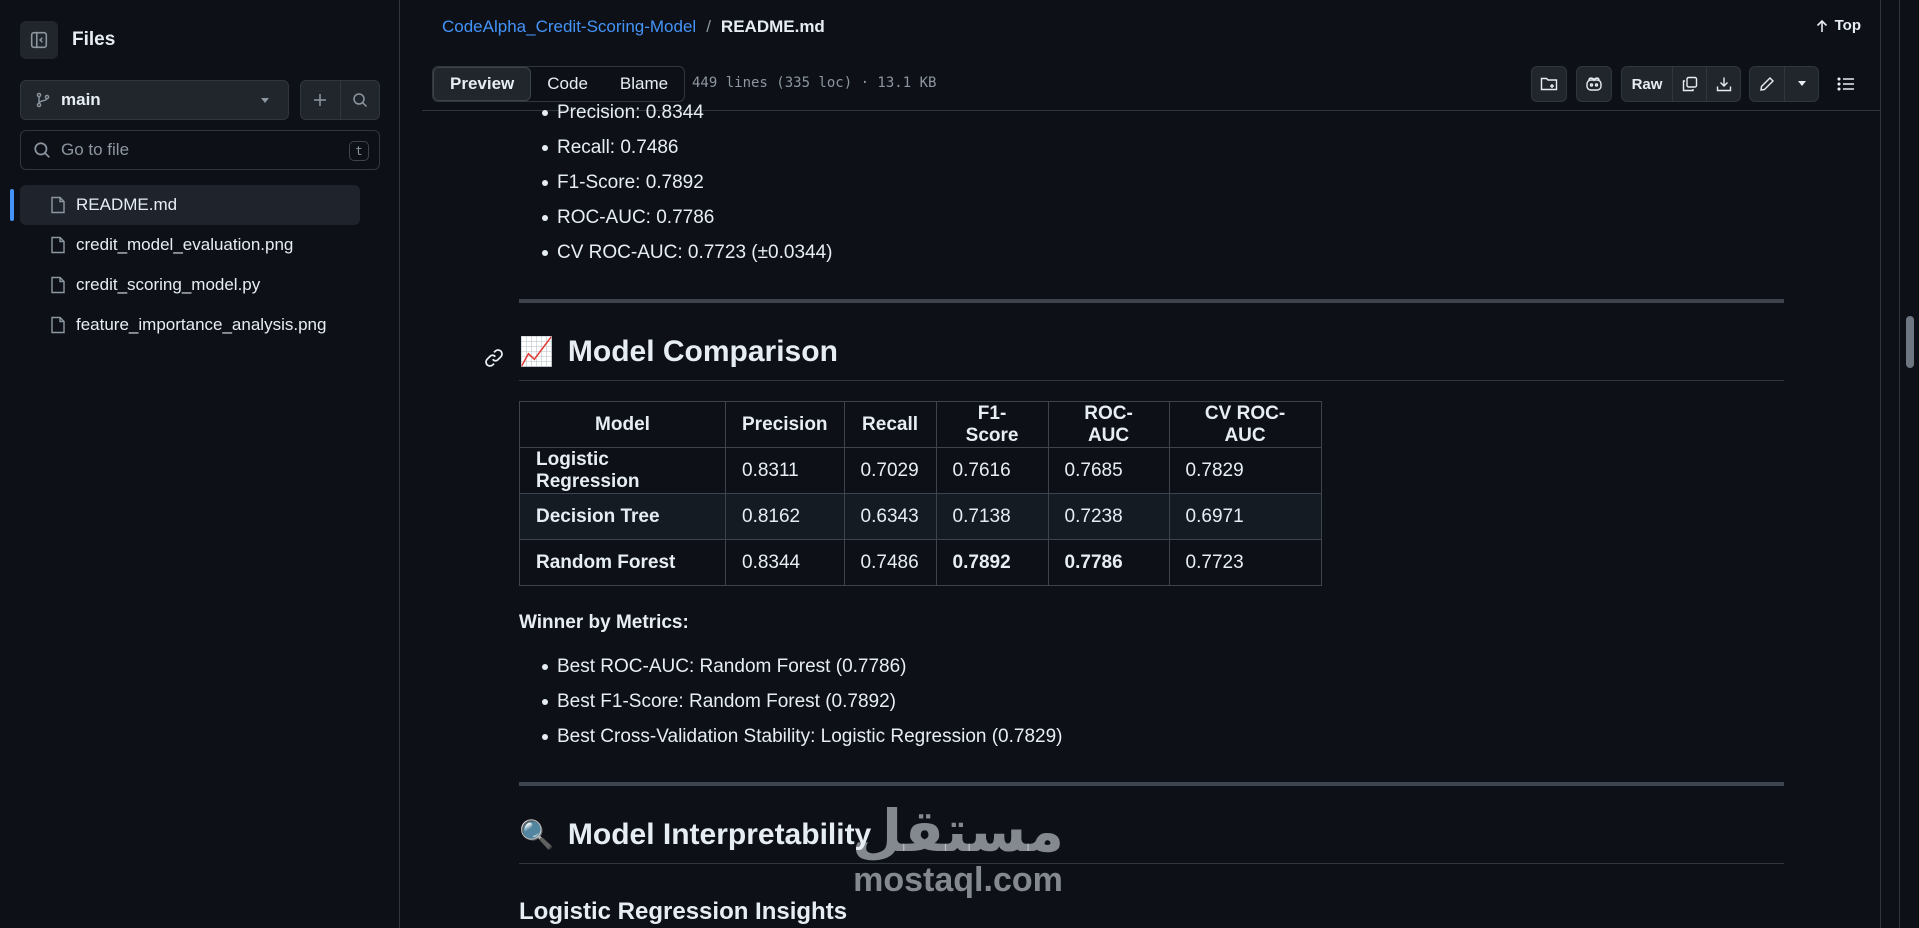 Image resolution: width=1919 pixels, height=928 pixels. Describe the element at coordinates (622, 516) in the screenshot. I see `table-cell: Decision Tree` at that location.